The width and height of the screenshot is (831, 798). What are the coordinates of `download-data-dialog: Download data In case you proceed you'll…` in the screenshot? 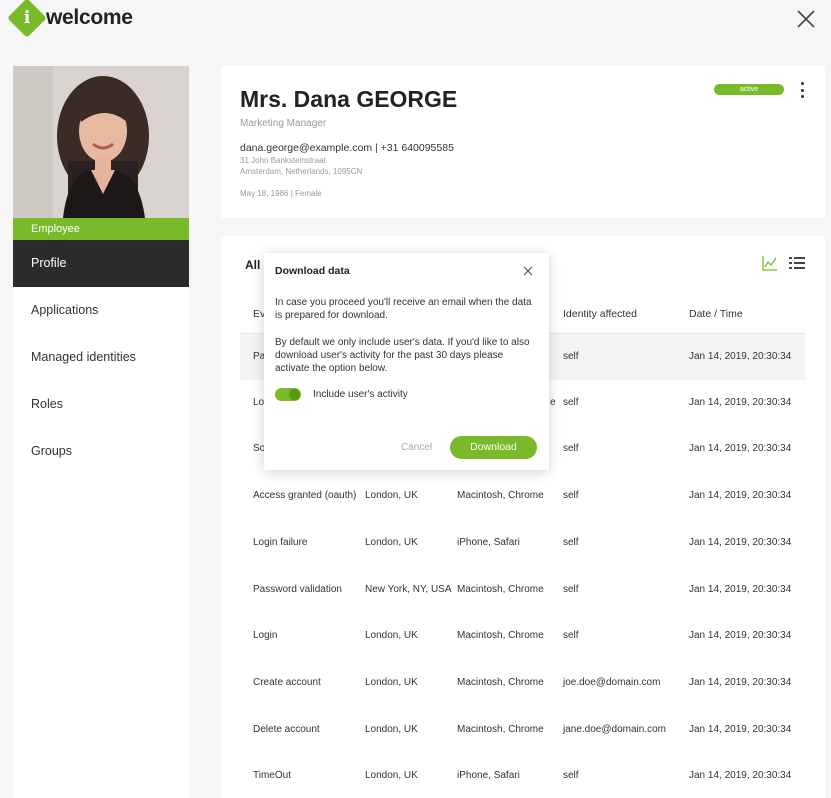 It's located at (406, 361).